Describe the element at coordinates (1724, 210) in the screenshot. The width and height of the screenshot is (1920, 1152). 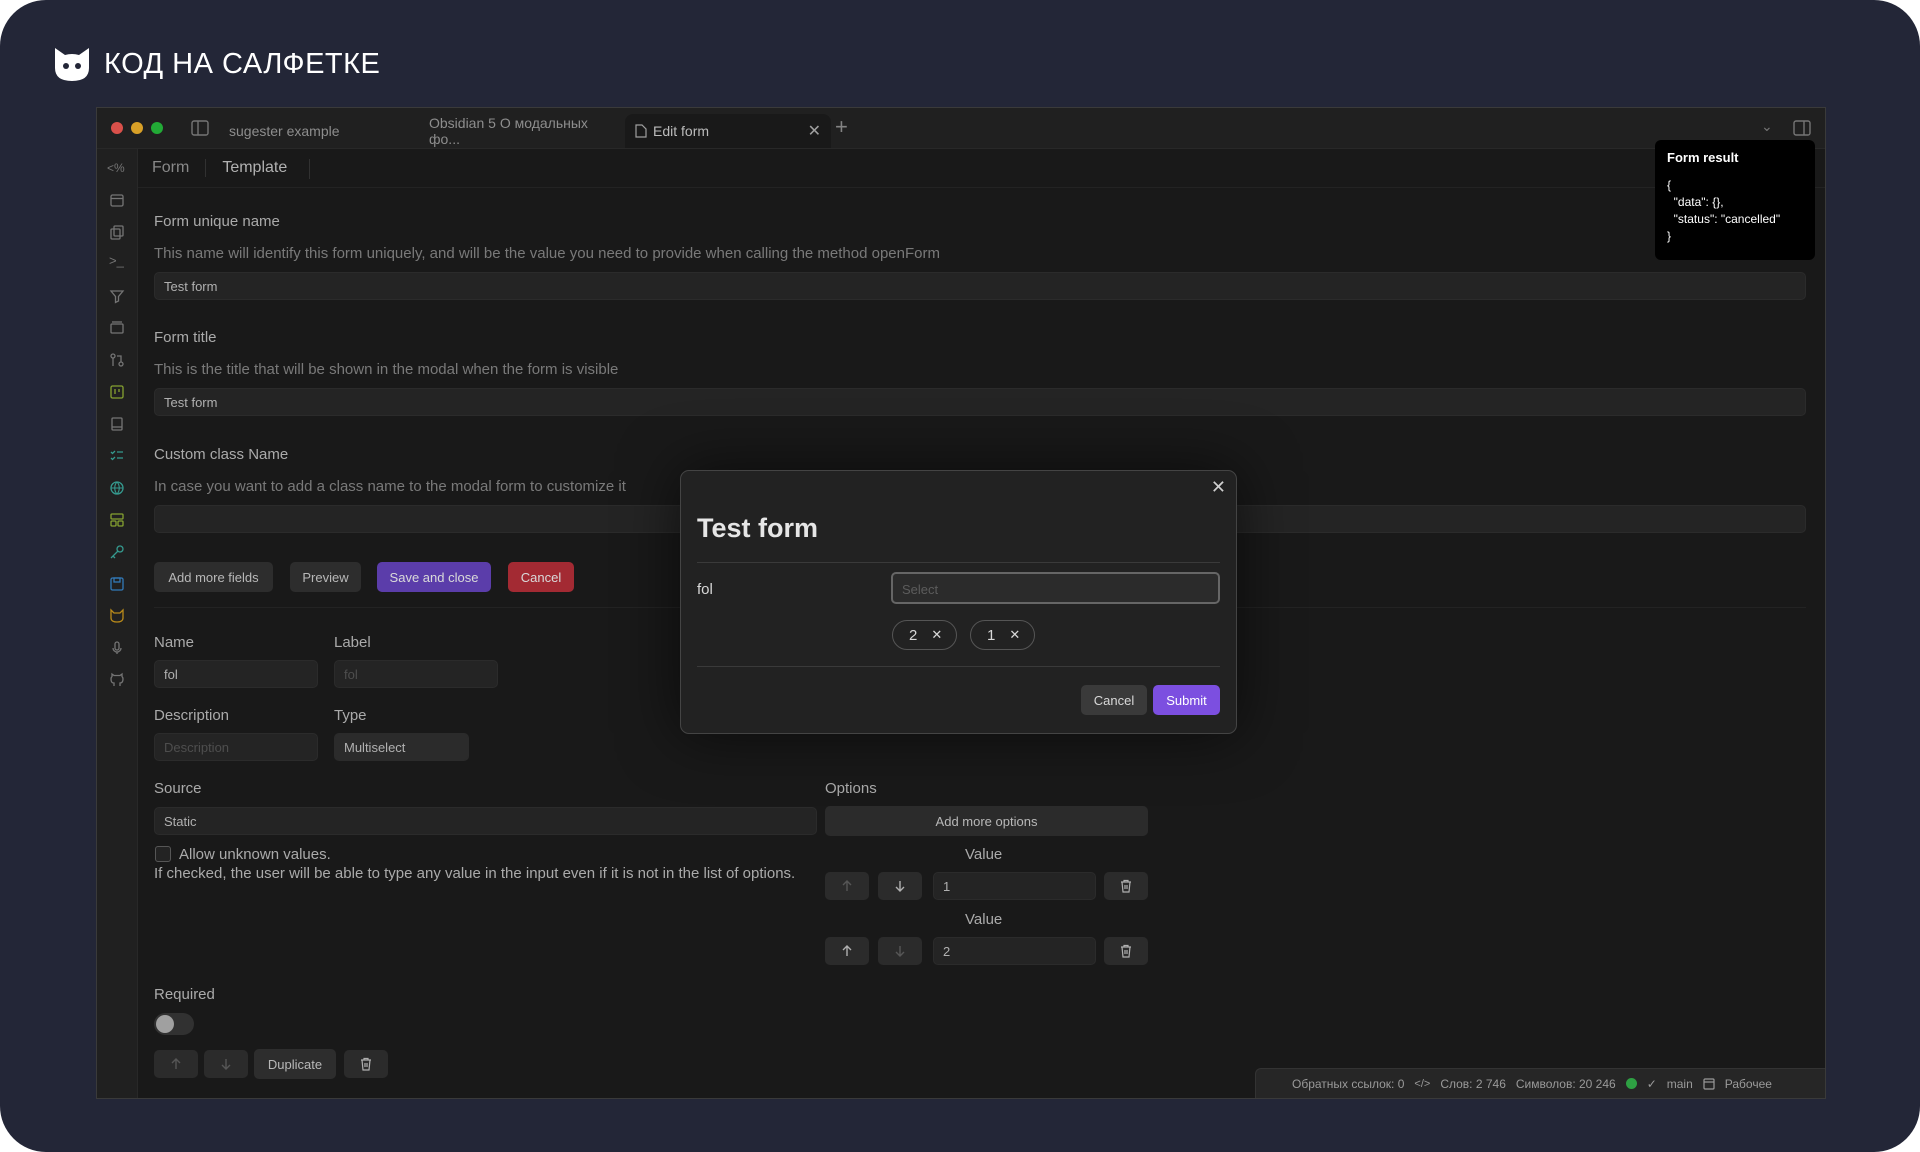
I see `tooltip-body: { "data": {}, "status": "cancelled" }` at that location.